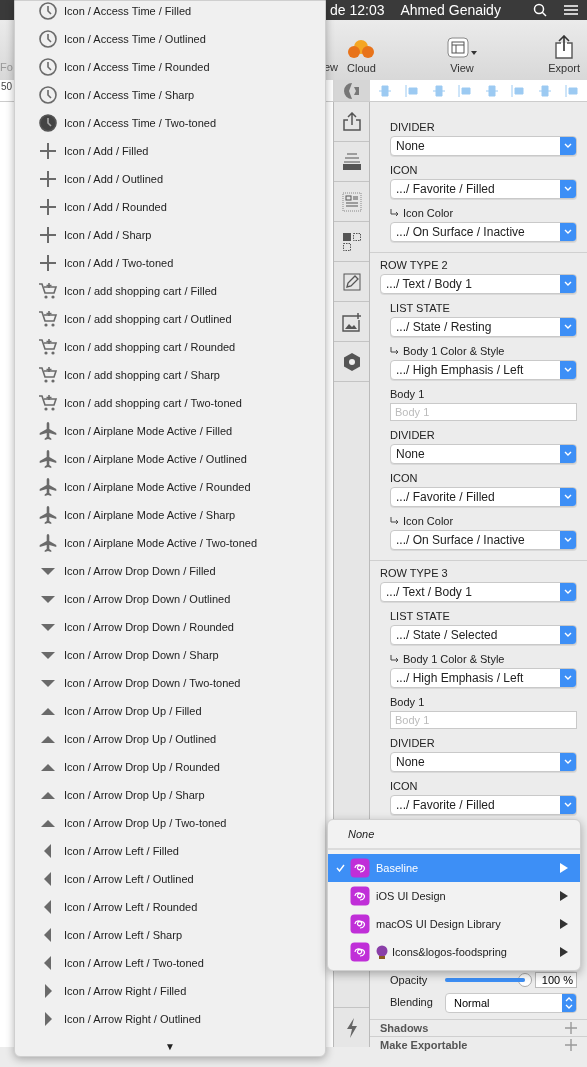  What do you see at coordinates (170, 123) in the screenshot?
I see `menu-item: Icon / Access Time / Two-toned` at bounding box center [170, 123].